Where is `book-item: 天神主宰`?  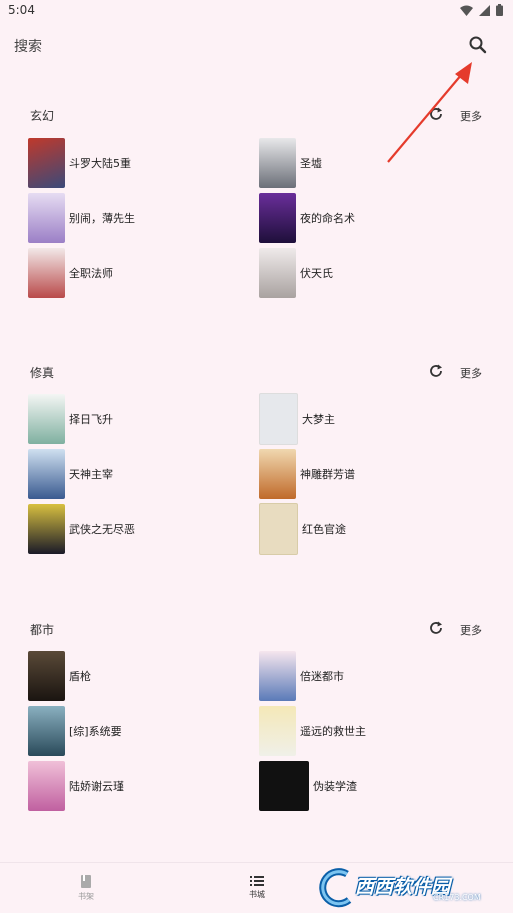 book-item: 天神主宰 is located at coordinates (70, 474).